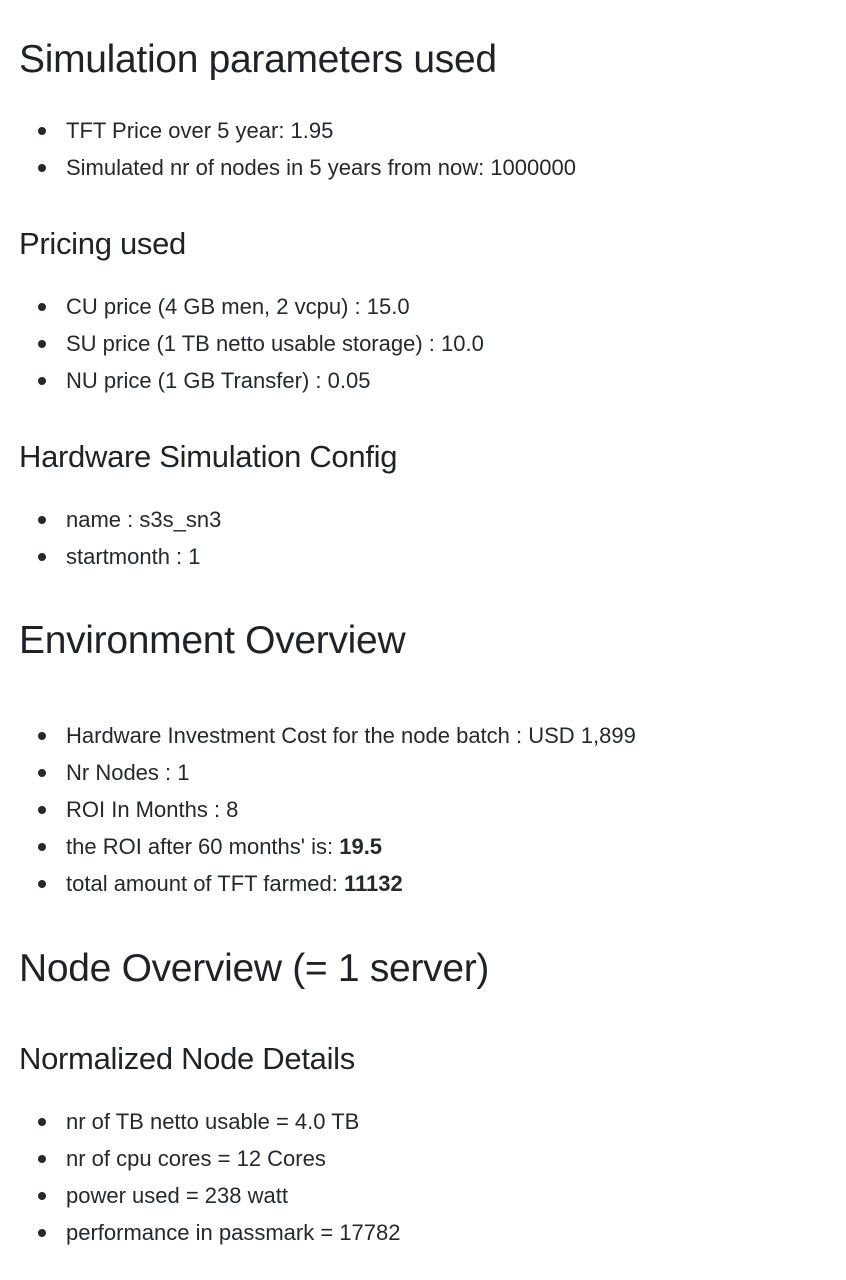  I want to click on list-item-text: name : s3s_sn3, so click(144, 519).